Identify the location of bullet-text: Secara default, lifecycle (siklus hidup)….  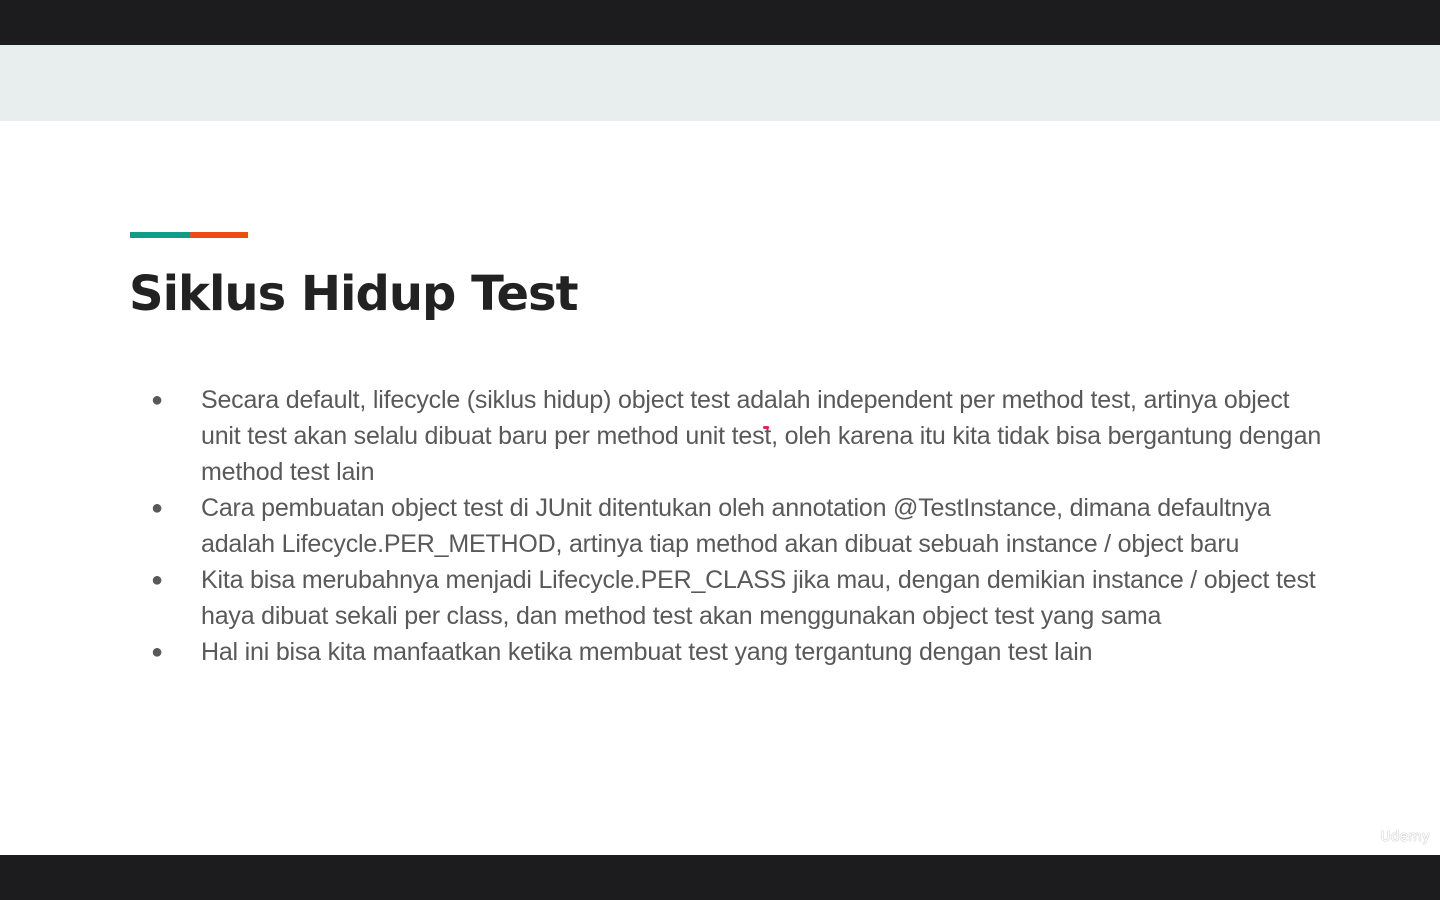
(761, 436).